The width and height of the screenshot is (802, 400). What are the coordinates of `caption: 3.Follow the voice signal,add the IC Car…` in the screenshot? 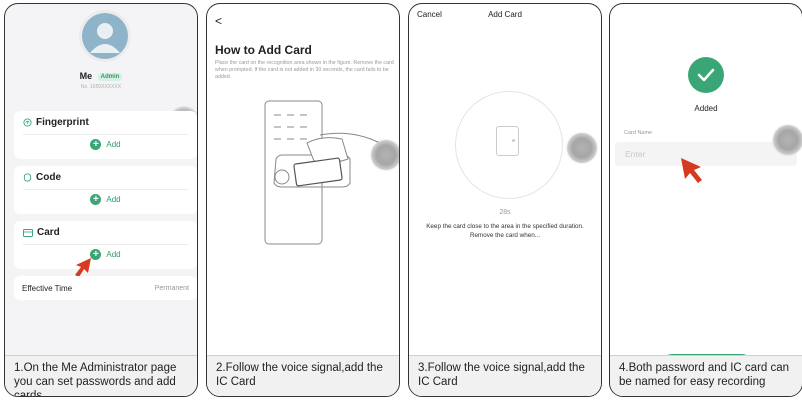 It's located at (505, 375).